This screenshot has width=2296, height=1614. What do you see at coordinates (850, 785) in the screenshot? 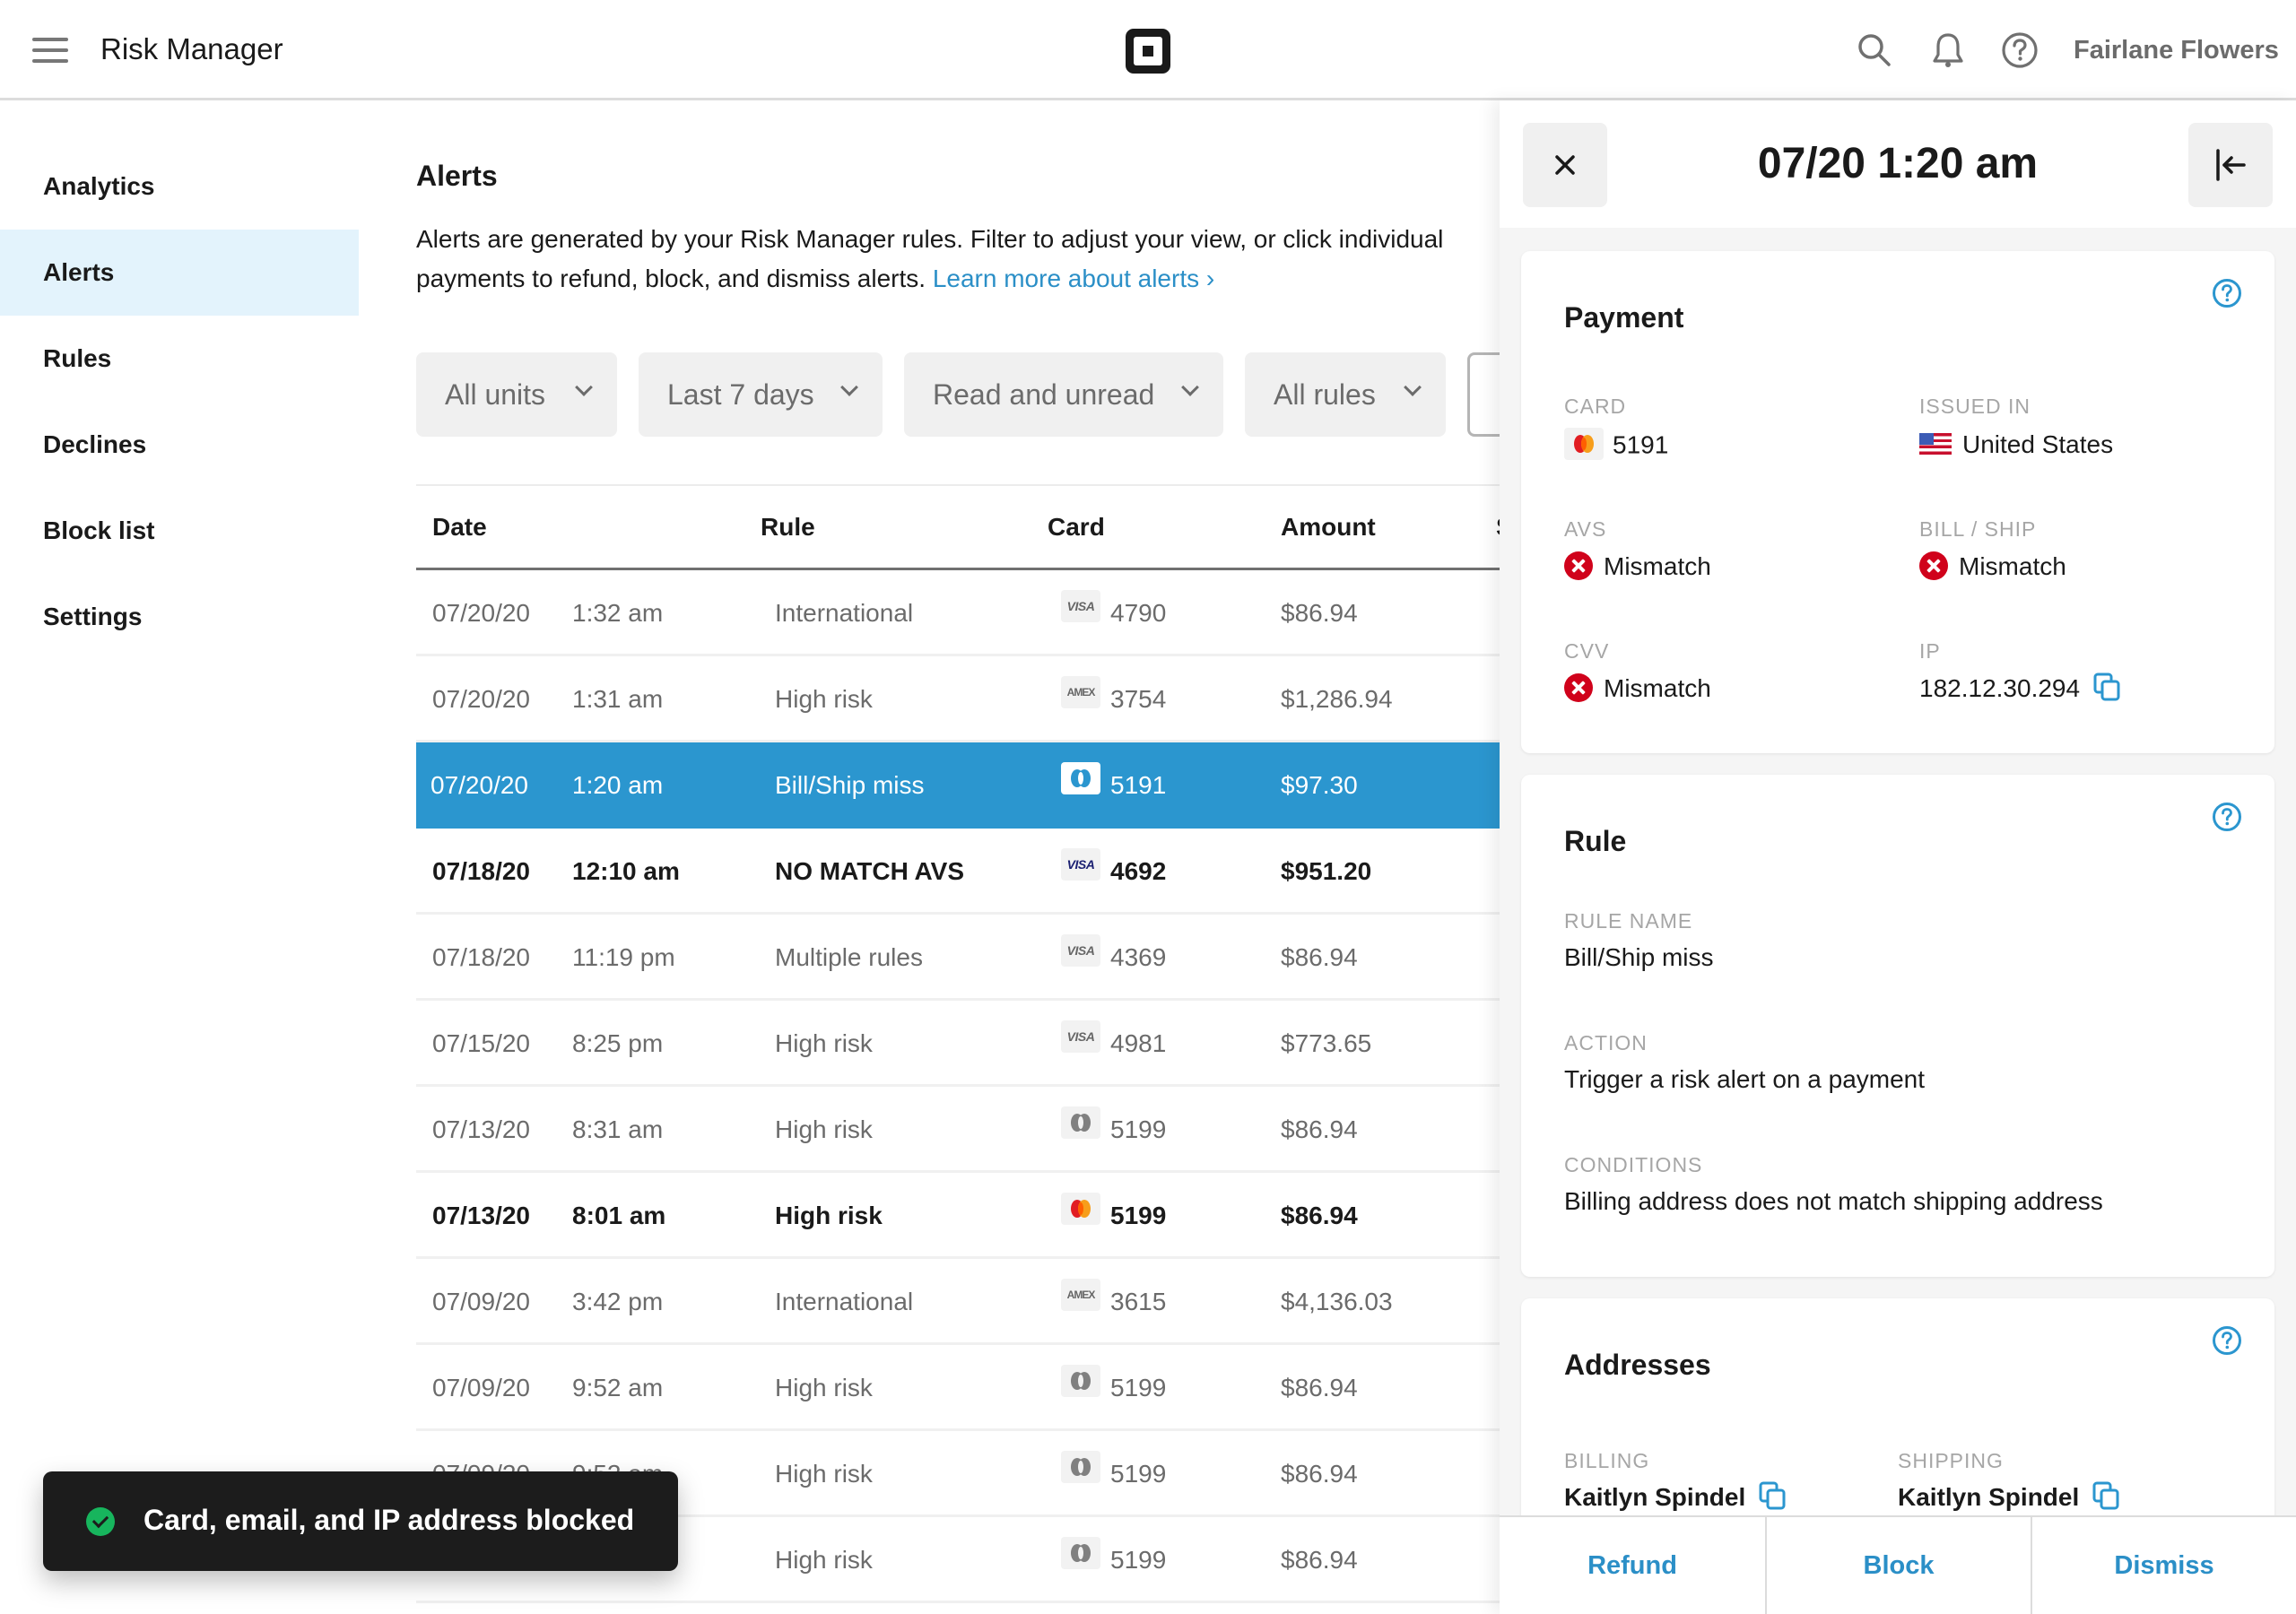
I see `row-rule: Bill/Ship miss` at bounding box center [850, 785].